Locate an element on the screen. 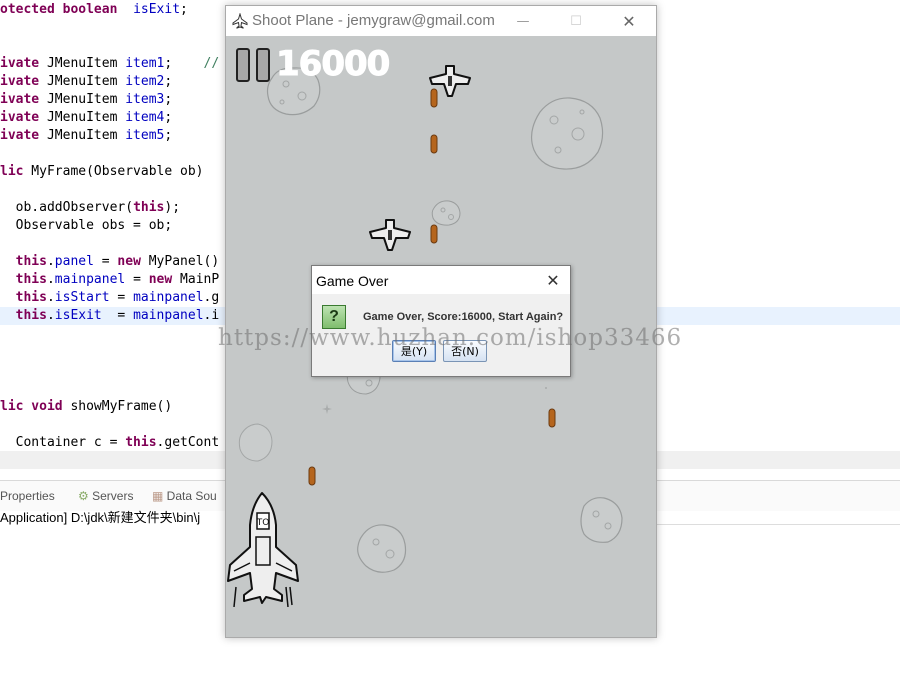 Image resolution: width=900 pixels, height=674 pixels. code-line: otected boolean isExit; is located at coordinates (94, 10).